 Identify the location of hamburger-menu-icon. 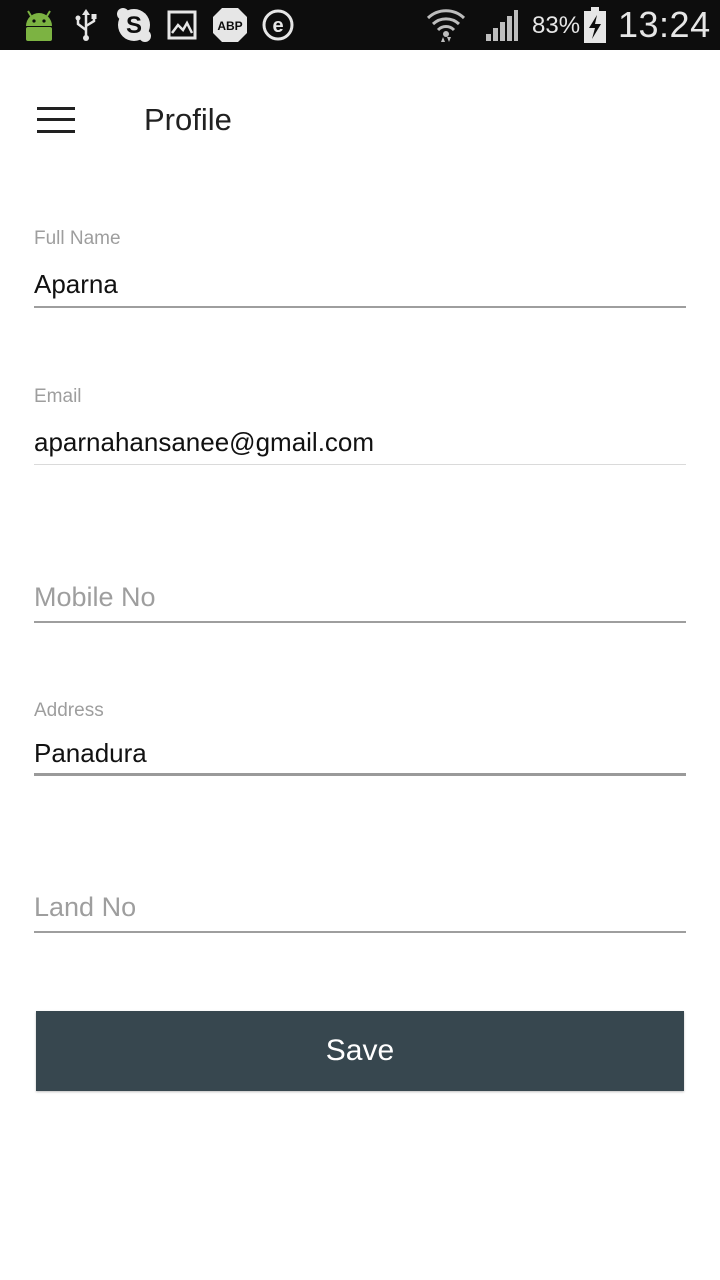
(56, 120).